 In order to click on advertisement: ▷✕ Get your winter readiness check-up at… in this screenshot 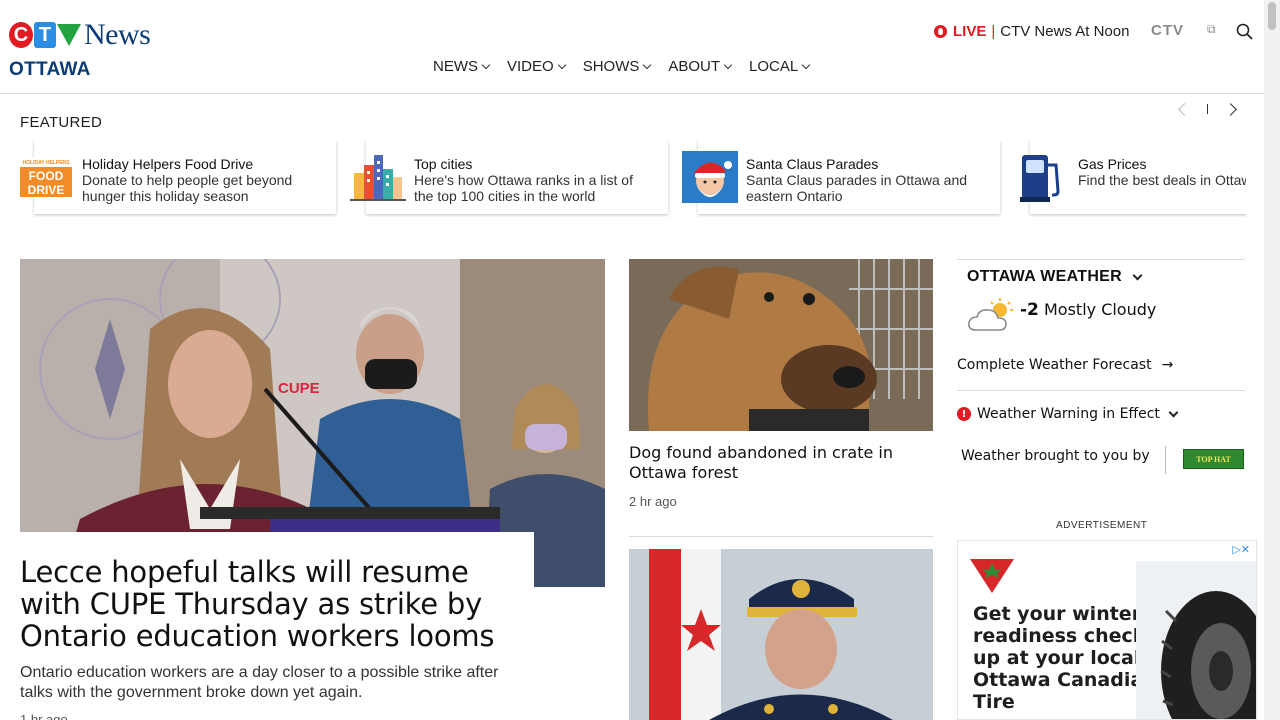, I will do `click(1107, 630)`.